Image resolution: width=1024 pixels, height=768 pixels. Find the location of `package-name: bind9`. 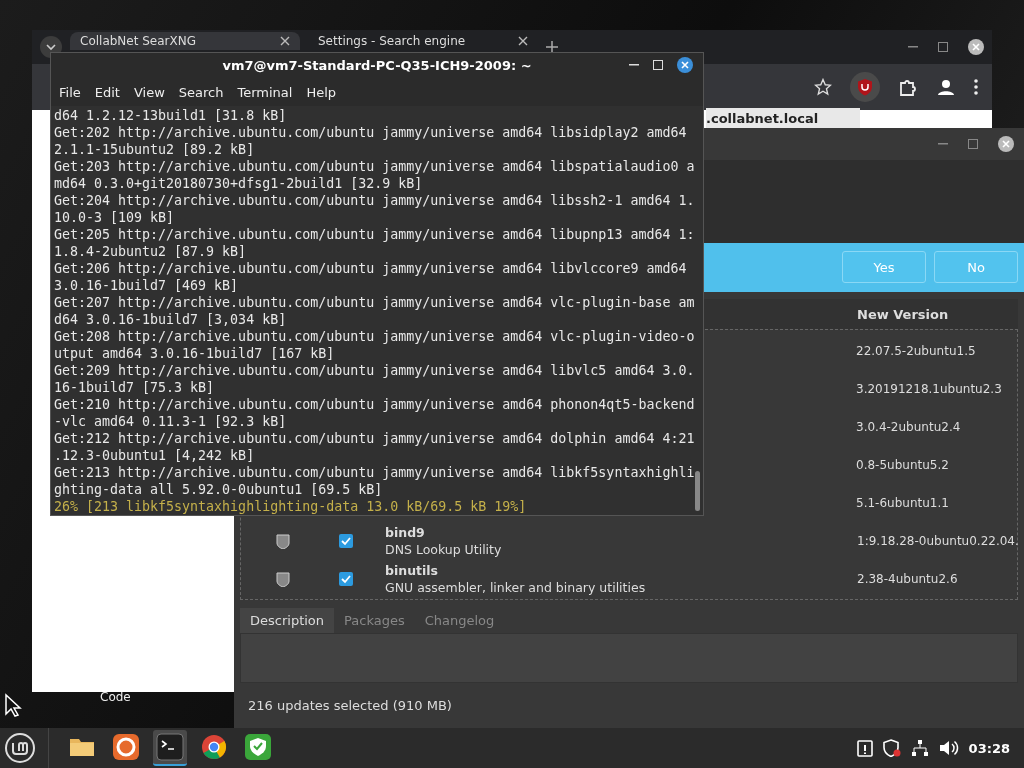

package-name: bind9 is located at coordinates (405, 533).